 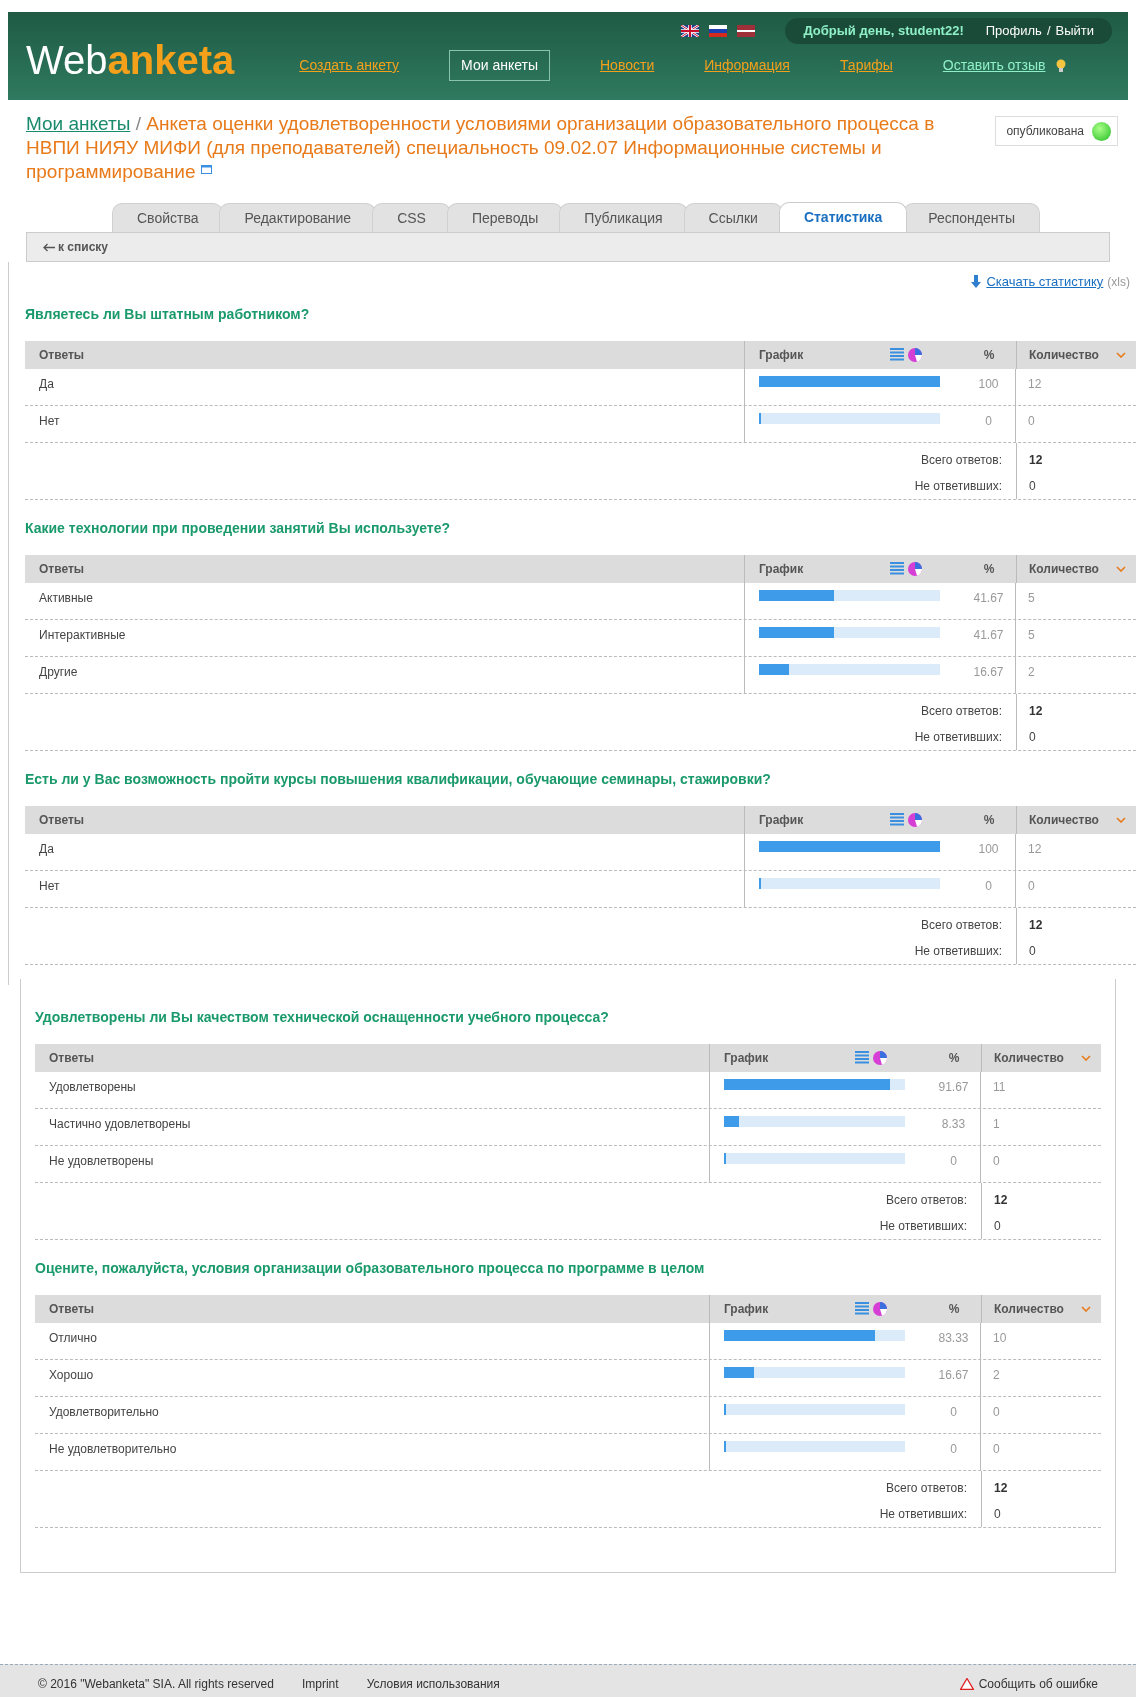 I want to click on percent-cell: 8.33, so click(x=954, y=1126).